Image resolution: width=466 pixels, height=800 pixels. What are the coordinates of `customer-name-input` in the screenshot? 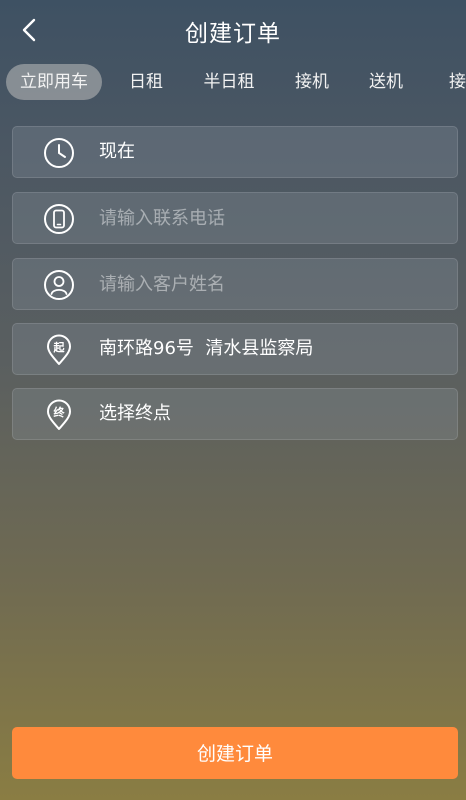 It's located at (269, 284).